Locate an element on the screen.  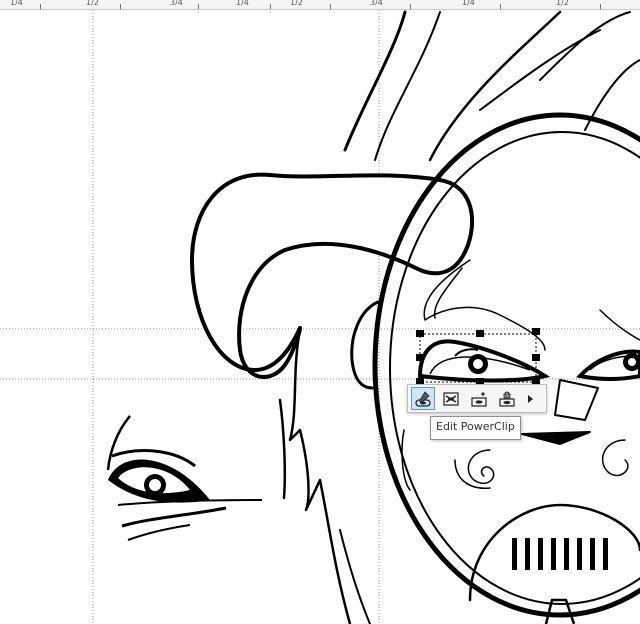
select-contents-icon is located at coordinates (451, 398).